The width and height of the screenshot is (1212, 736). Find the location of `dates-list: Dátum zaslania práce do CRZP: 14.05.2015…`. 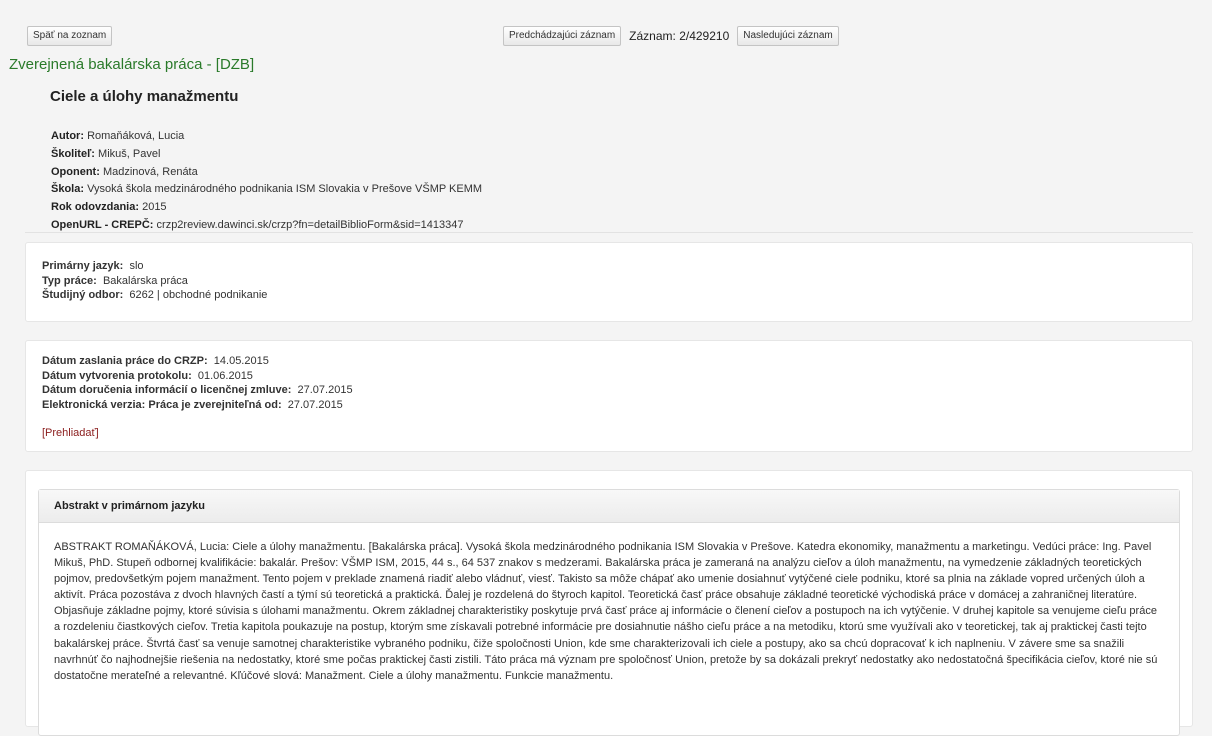

dates-list: Dátum zaslania práce do CRZP: 14.05.2015… is located at coordinates (197, 383).